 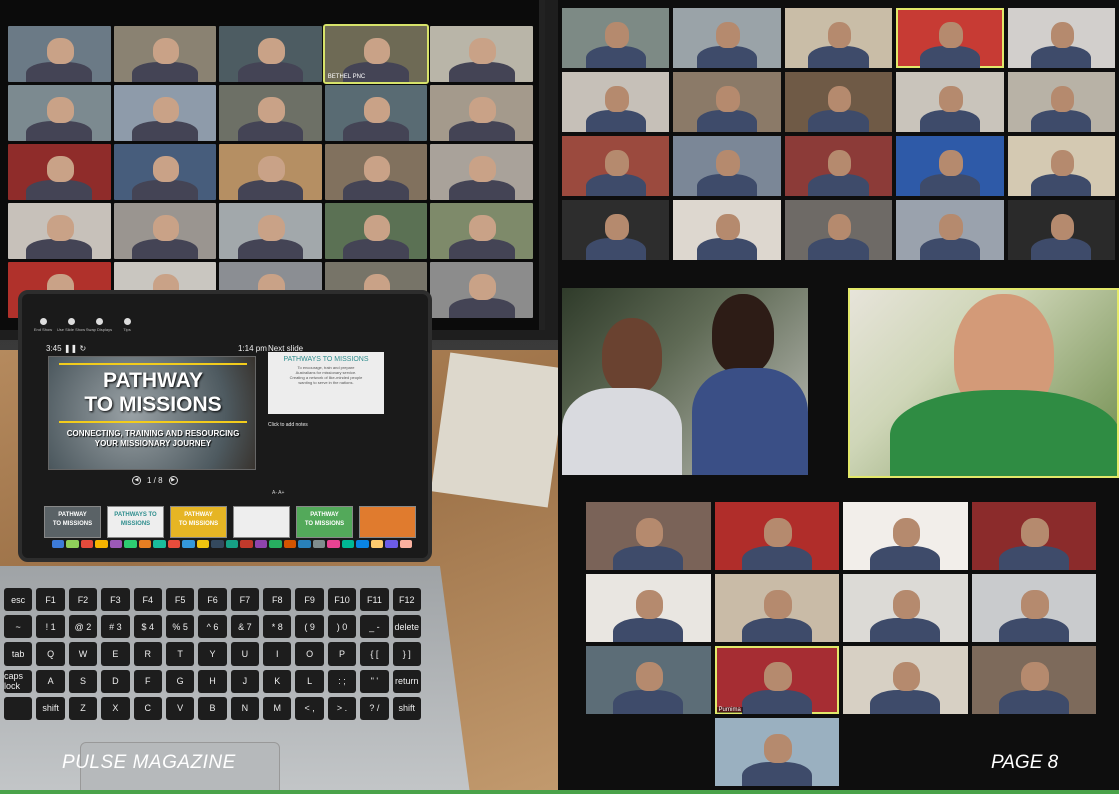 I want to click on keyboard-key: G, so click(x=180, y=681).